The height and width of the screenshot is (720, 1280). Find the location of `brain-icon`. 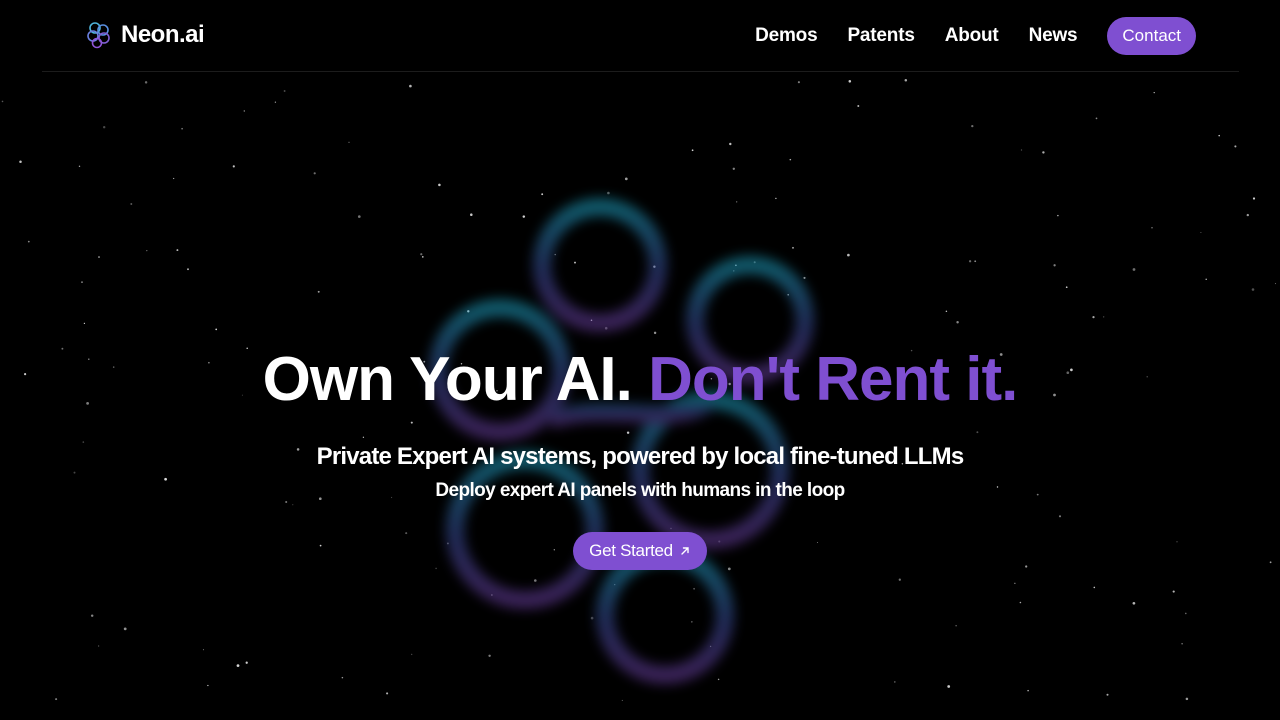

brain-icon is located at coordinates (98, 35).